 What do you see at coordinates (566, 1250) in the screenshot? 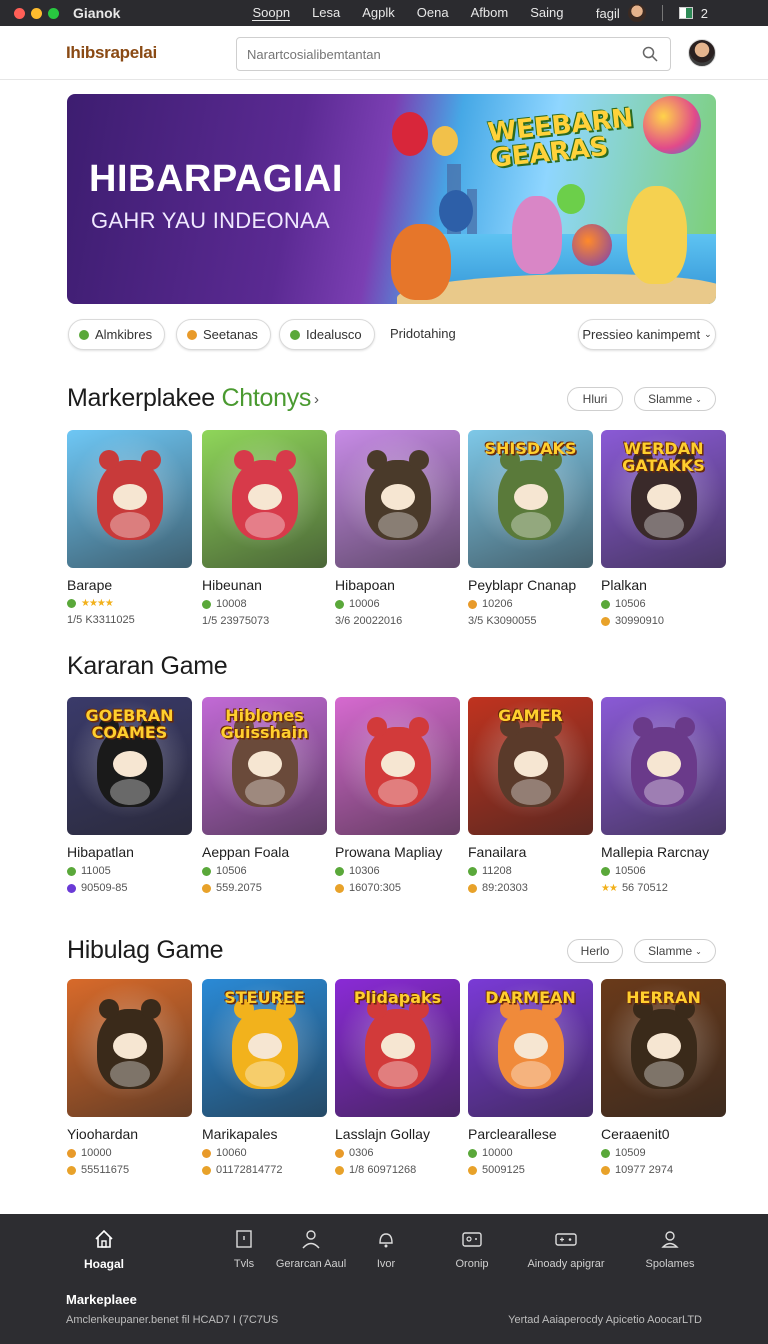
I see `nav-item-apigrar: Ainoady apigrar` at bounding box center [566, 1250].